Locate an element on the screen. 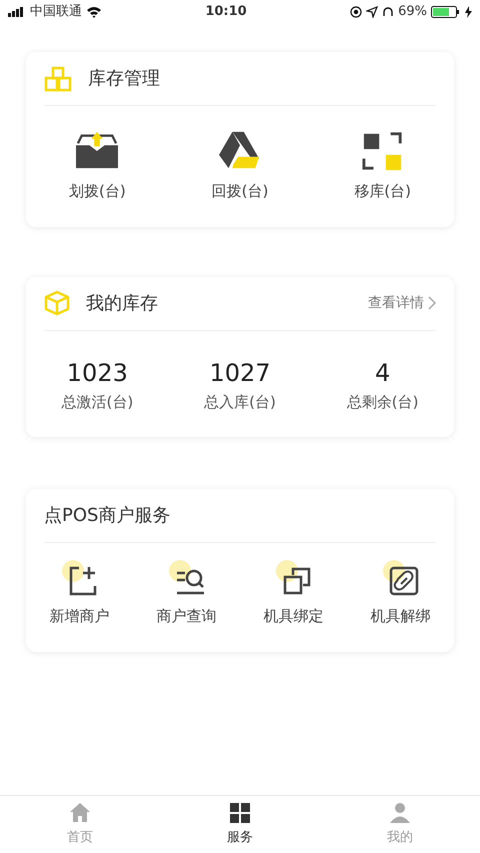 This screenshot has height=853, width=480. merchant-action-button: 商户查询 is located at coordinates (186, 593).